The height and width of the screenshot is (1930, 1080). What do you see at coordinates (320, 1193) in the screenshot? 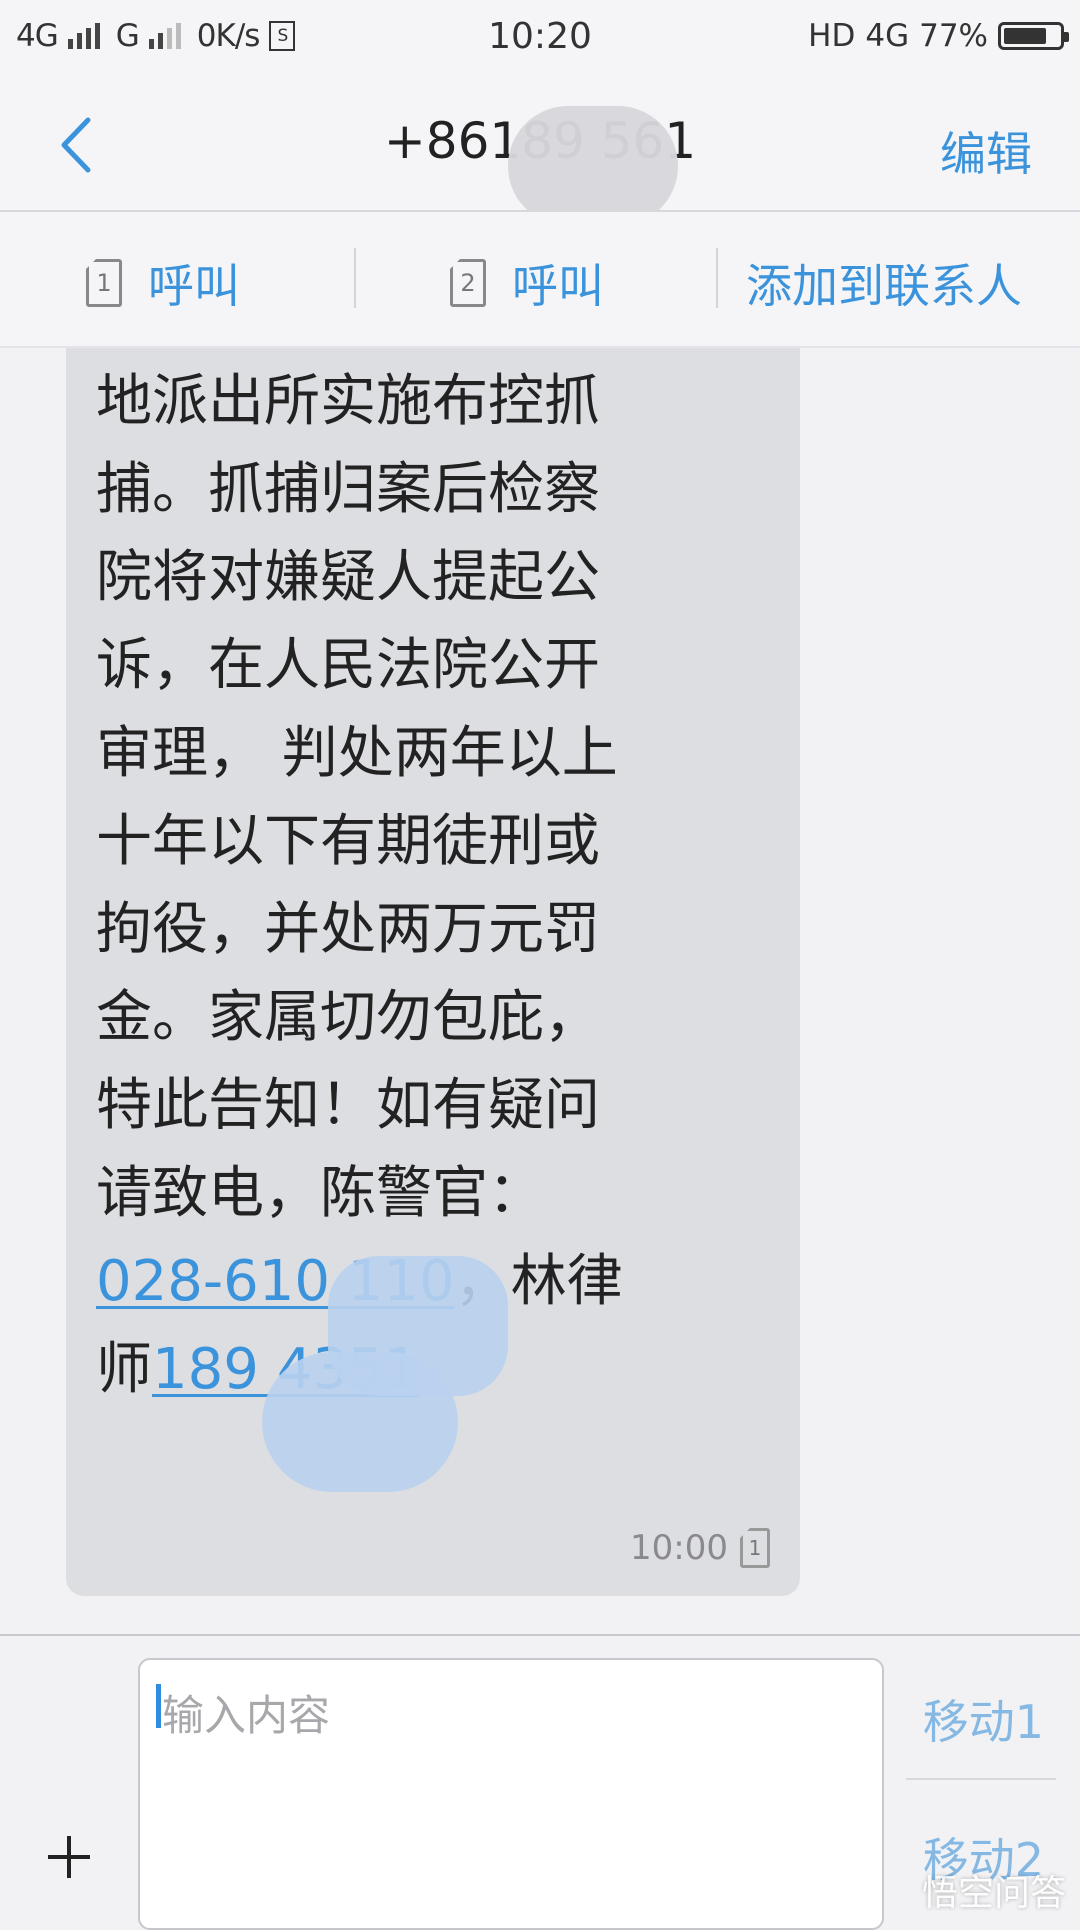
I see `message-line: 请致电，陈警官：` at bounding box center [320, 1193].